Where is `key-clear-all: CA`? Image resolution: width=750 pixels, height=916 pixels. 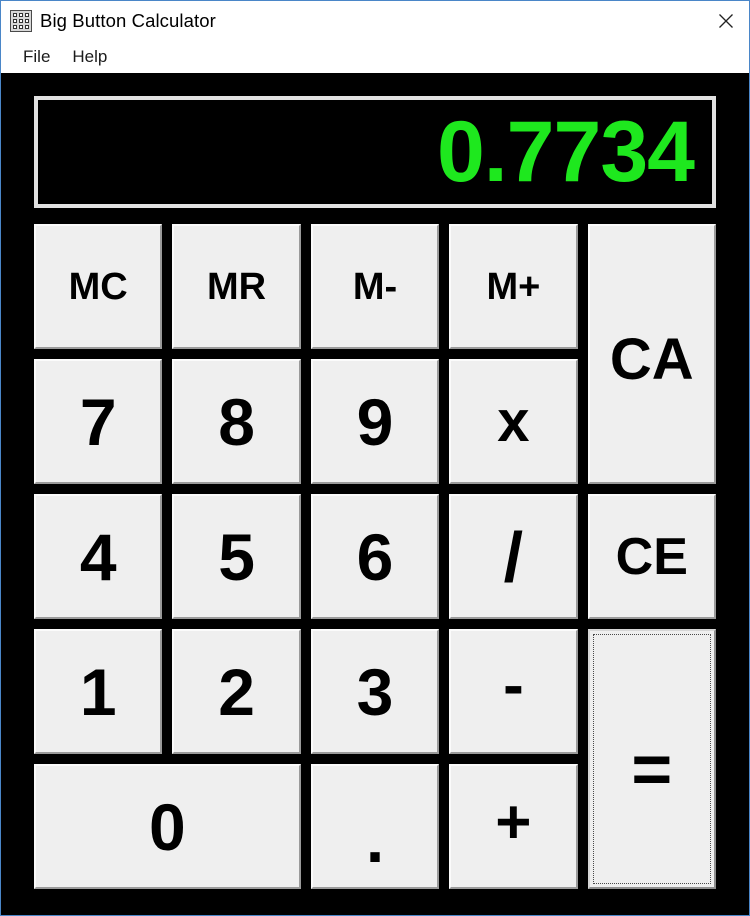 key-clear-all: CA is located at coordinates (651, 354).